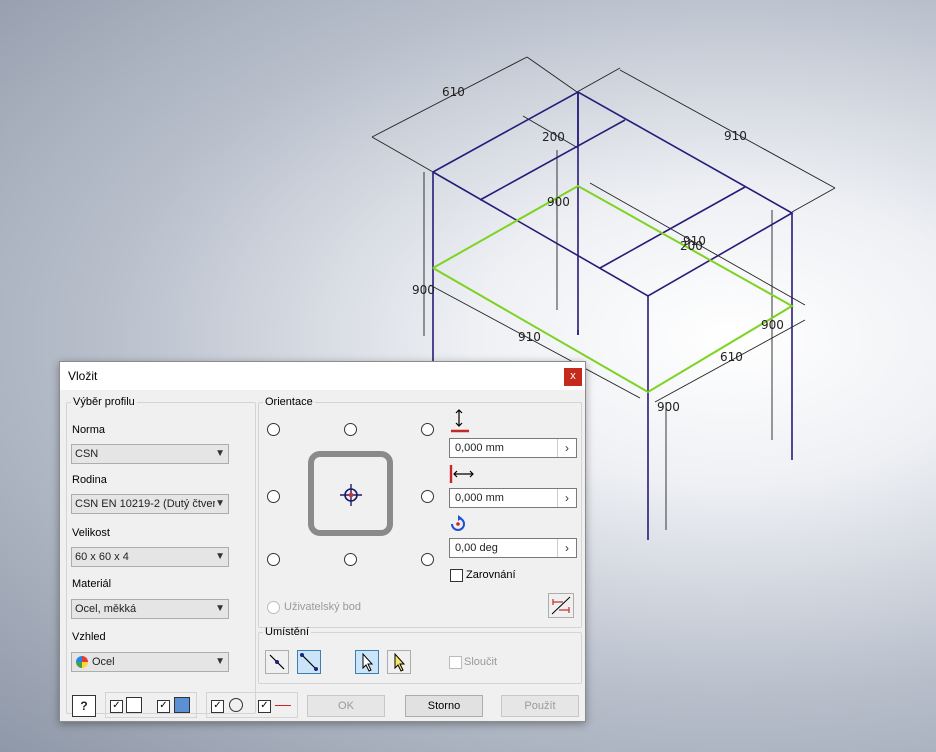 Image resolution: width=936 pixels, height=752 pixels. I want to click on place-between-points-button, so click(277, 662).